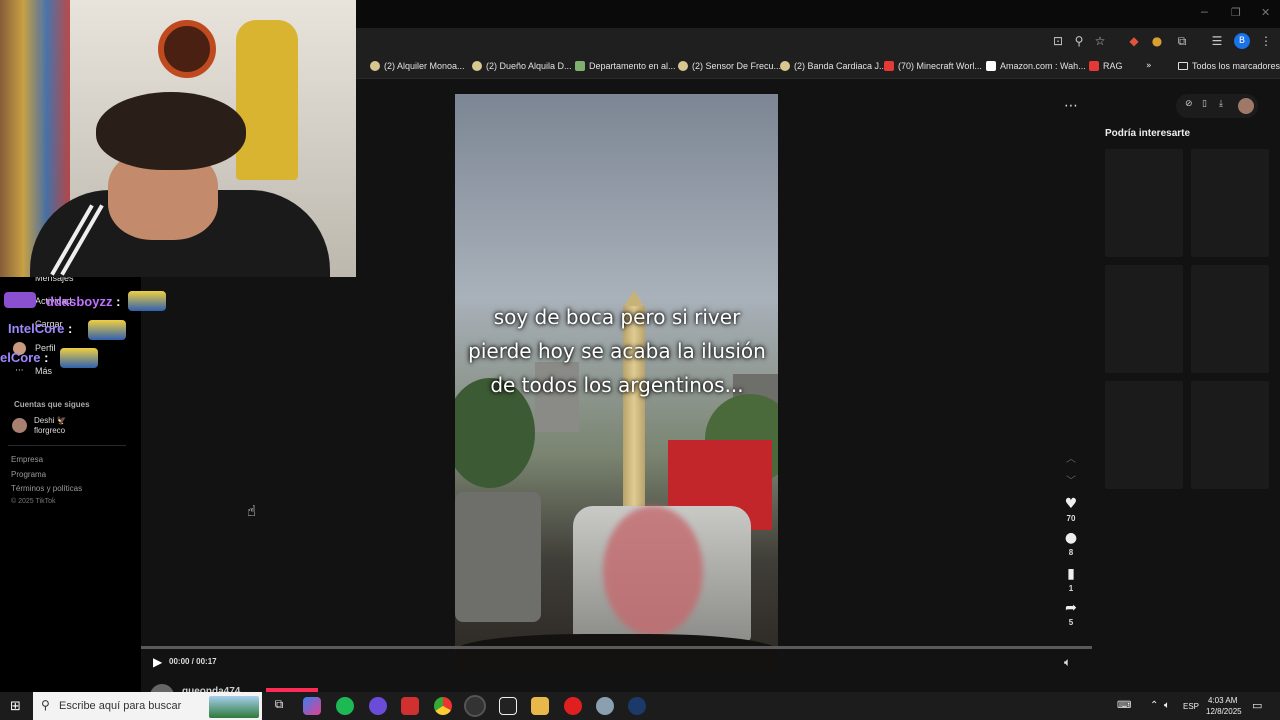 Image resolution: width=1280 pixels, height=720 pixels. I want to click on clock-time: 4:03 AM, so click(1222, 700).